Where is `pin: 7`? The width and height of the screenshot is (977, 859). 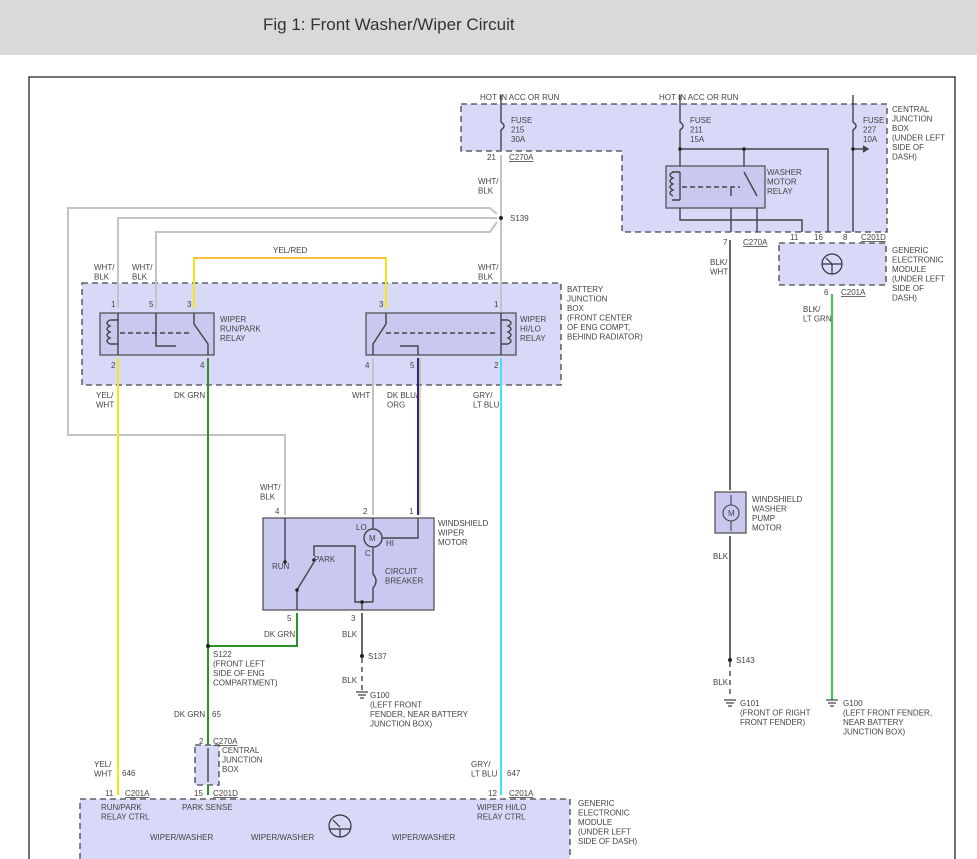 pin: 7 is located at coordinates (725, 242).